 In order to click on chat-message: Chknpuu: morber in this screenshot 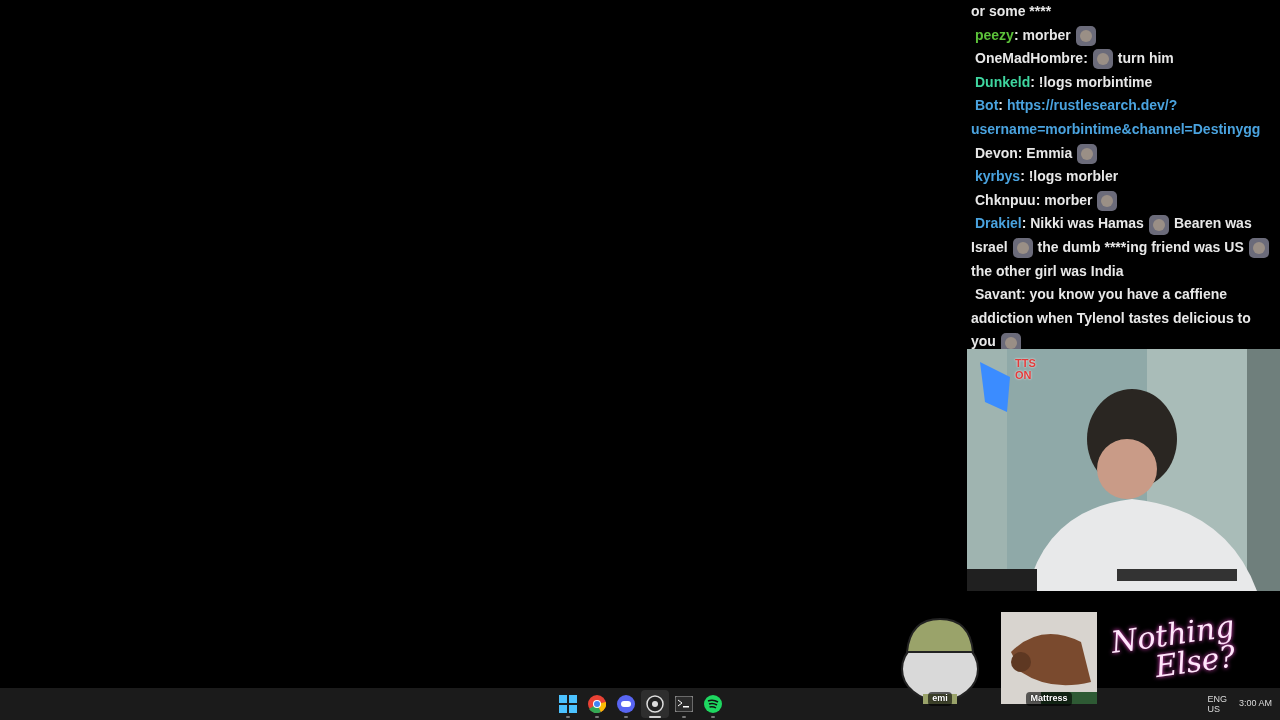, I will do `click(1123, 200)`.